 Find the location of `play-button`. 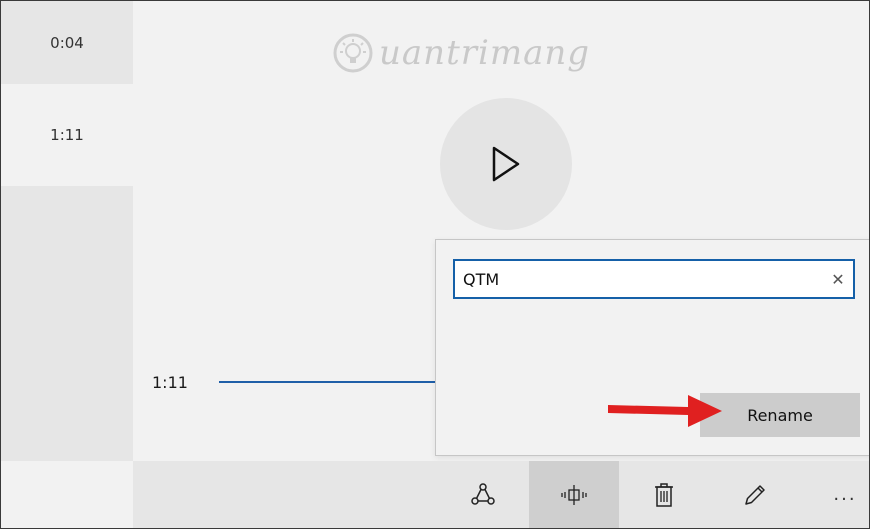

play-button is located at coordinates (506, 164).